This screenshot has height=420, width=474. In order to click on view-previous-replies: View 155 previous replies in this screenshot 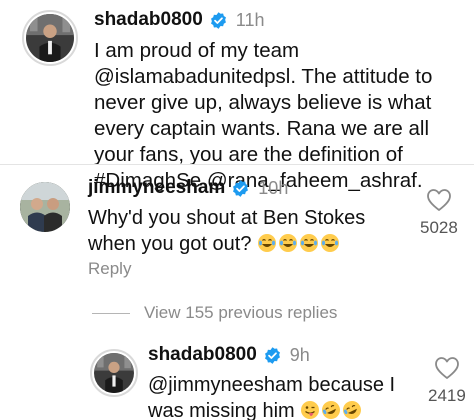, I will do `click(214, 313)`.